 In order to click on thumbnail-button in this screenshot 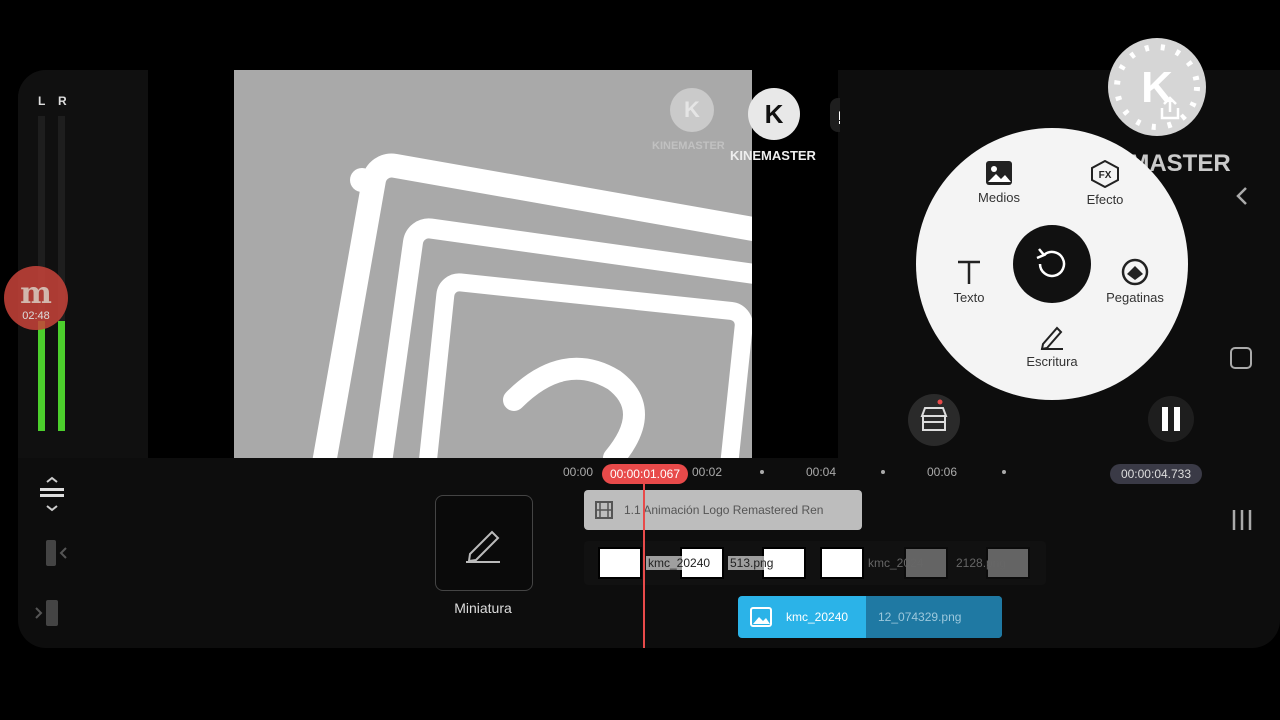, I will do `click(484, 543)`.